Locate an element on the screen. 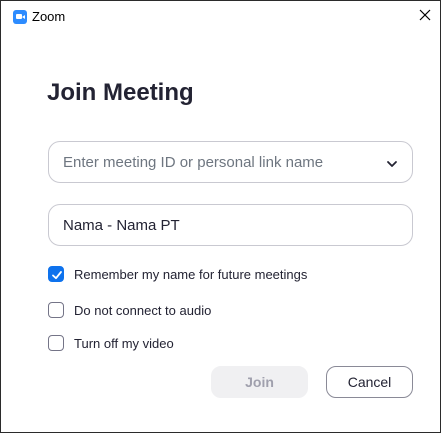  meeting-id-input: Enter meeting ID or personal link name is located at coordinates (230, 162).